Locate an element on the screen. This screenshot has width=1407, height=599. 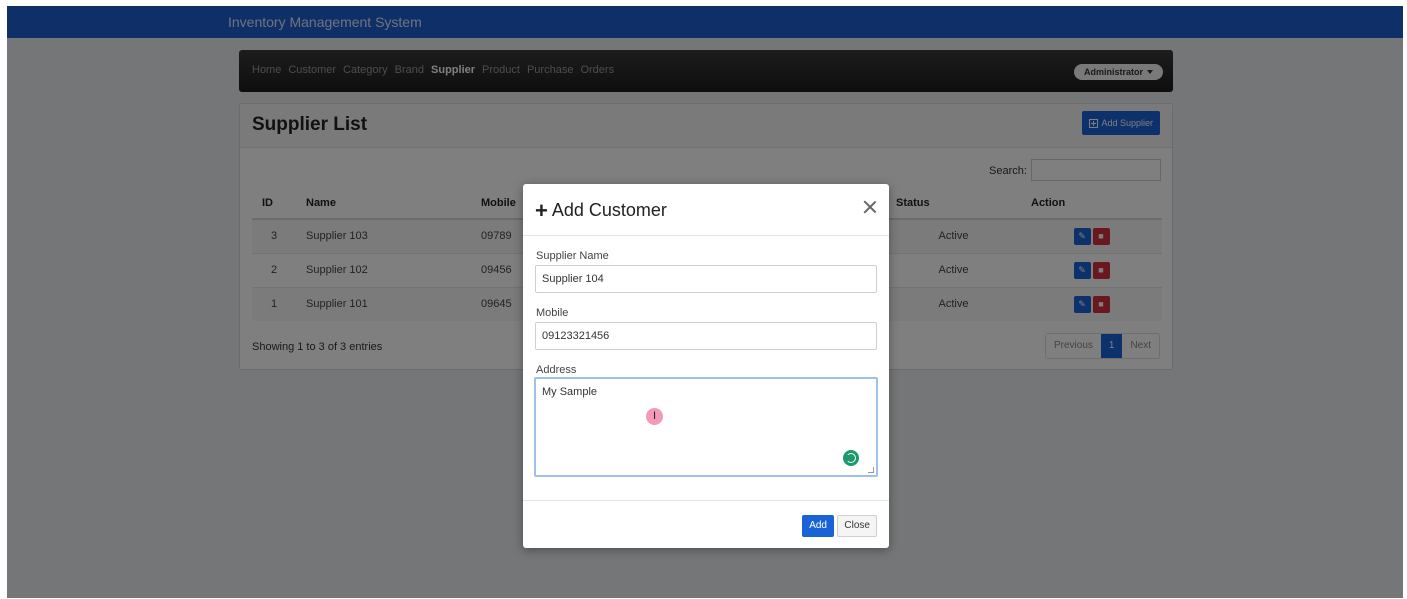
supplier-name-input is located at coordinates (706, 279).